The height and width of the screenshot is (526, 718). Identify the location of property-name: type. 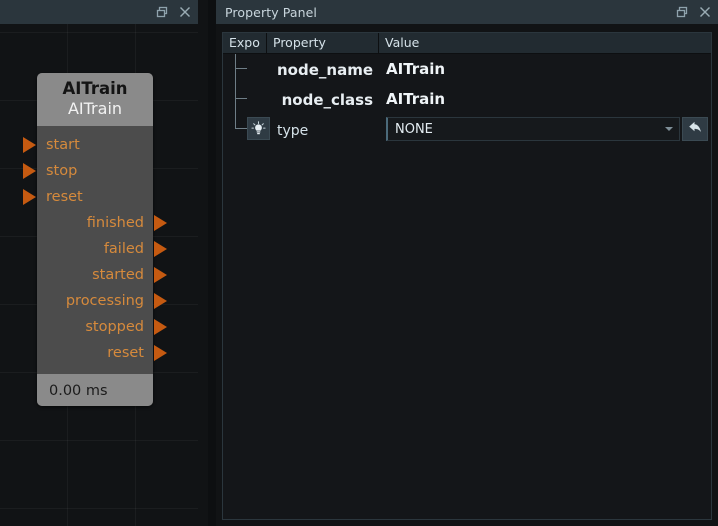
(293, 130).